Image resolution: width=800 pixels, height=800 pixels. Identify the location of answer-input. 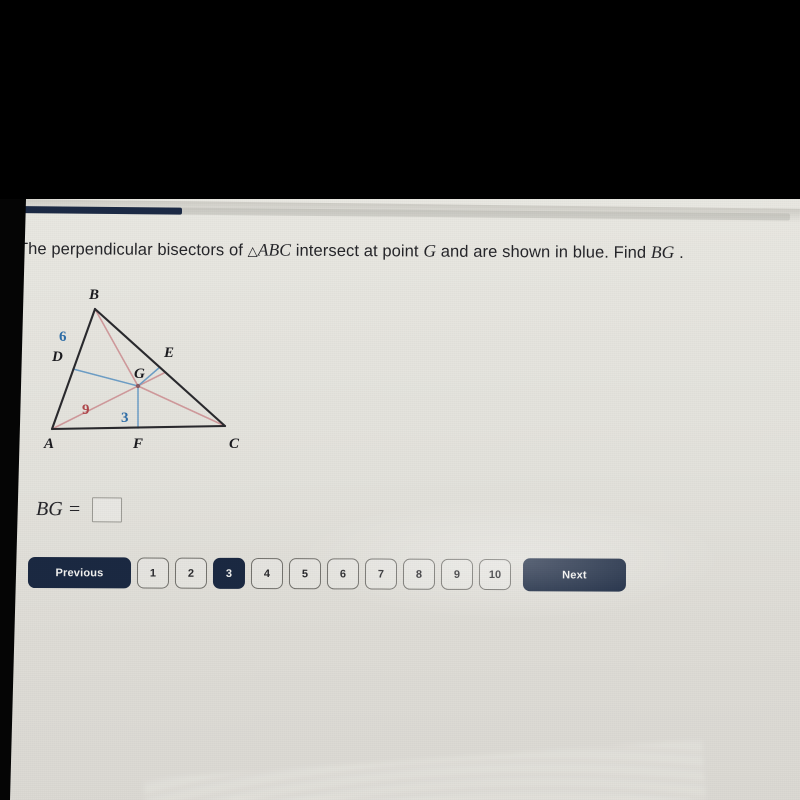
(107, 510).